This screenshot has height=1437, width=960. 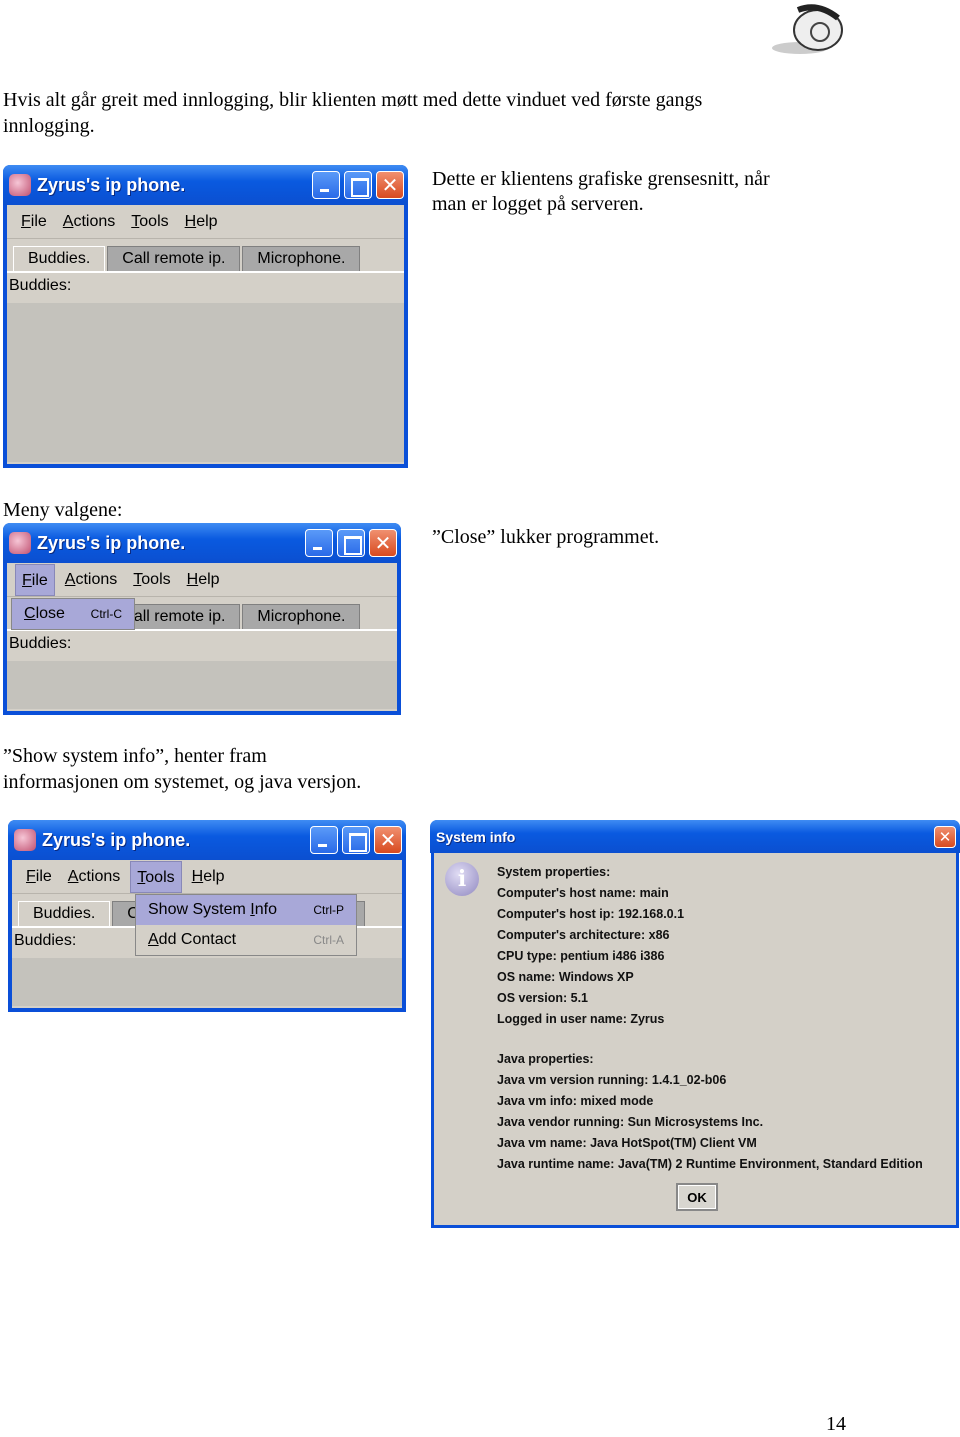 I want to click on phone-logo-icon, so click(x=807, y=29).